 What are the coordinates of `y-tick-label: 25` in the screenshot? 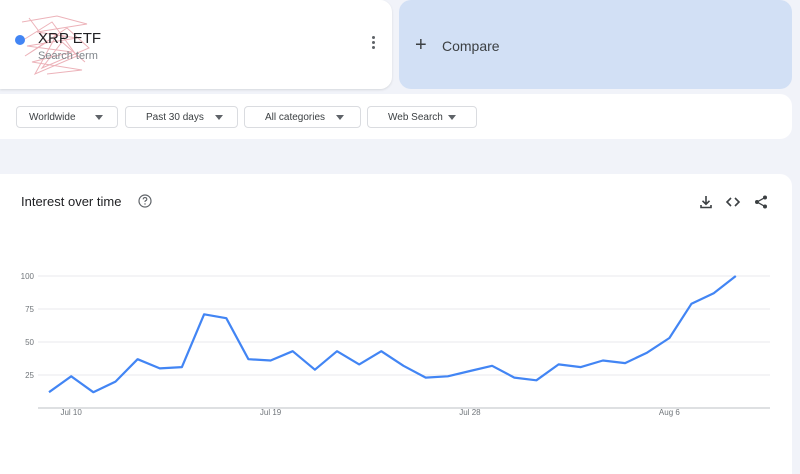 It's located at (29, 375).